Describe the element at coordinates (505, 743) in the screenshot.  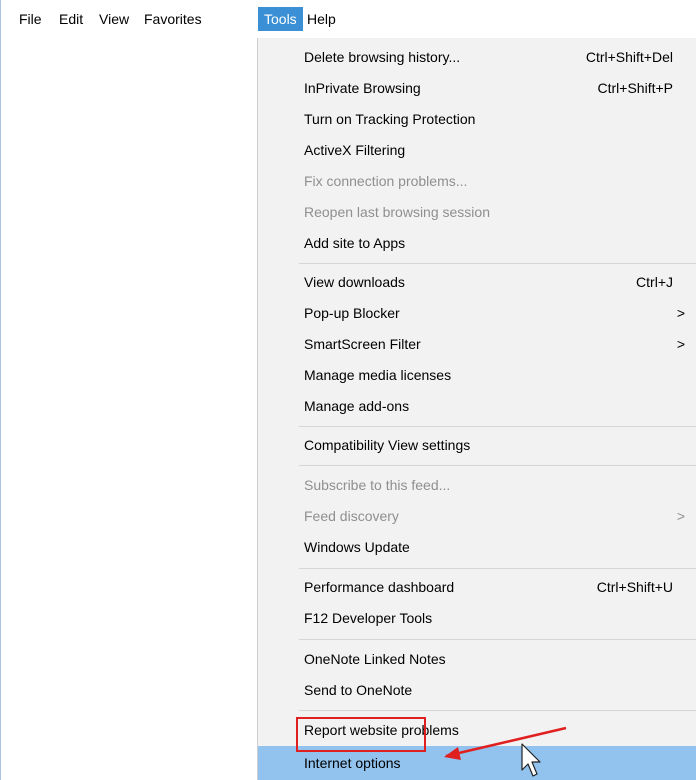
I see `red-arrow-icon` at that location.